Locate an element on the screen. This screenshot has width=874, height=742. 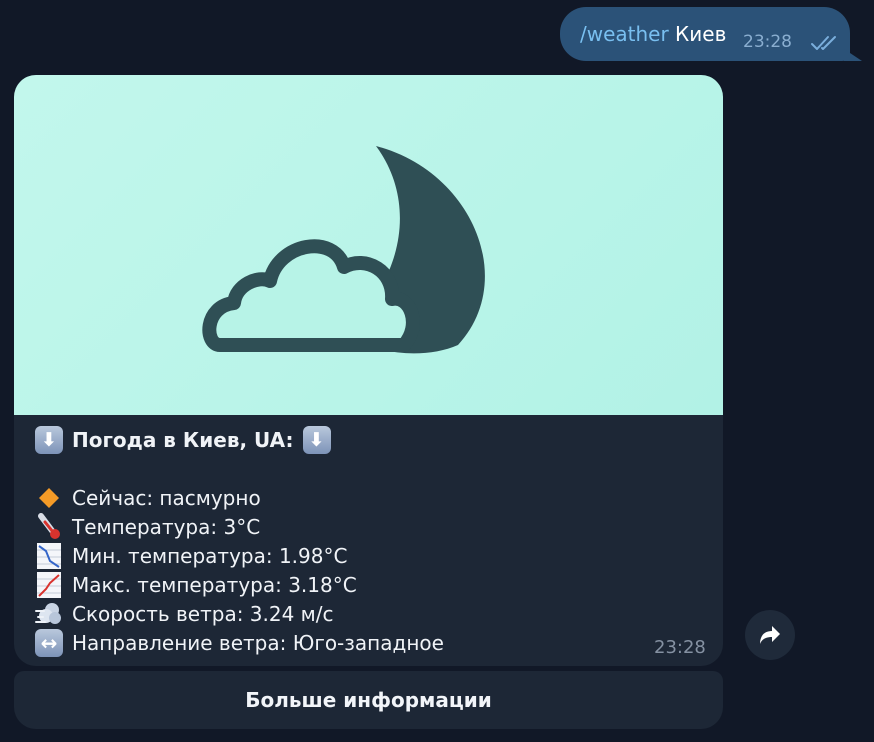
weather-line-text: Макс. температура: 3.18°C is located at coordinates (214, 584).